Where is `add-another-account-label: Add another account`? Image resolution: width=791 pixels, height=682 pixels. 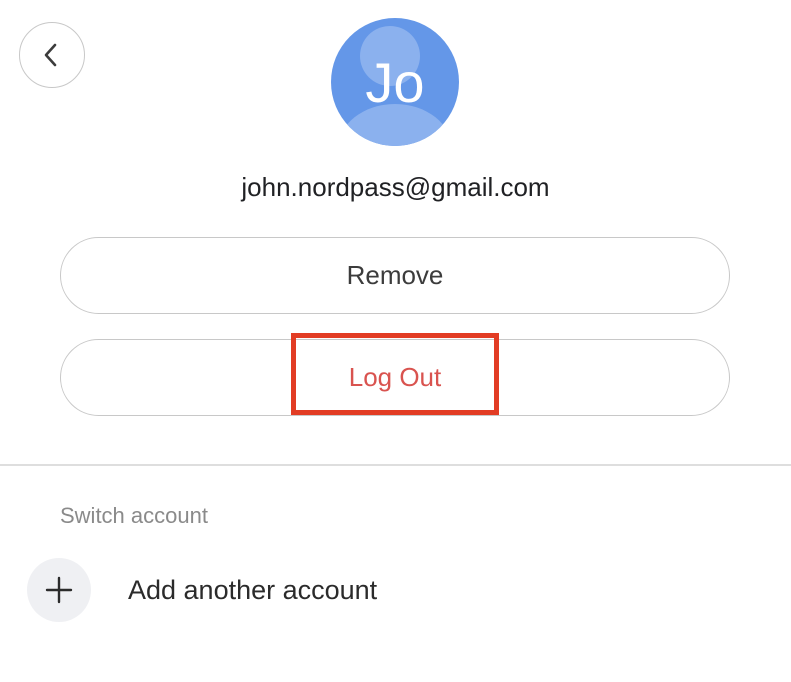
add-another-account-label: Add another account is located at coordinates (253, 589).